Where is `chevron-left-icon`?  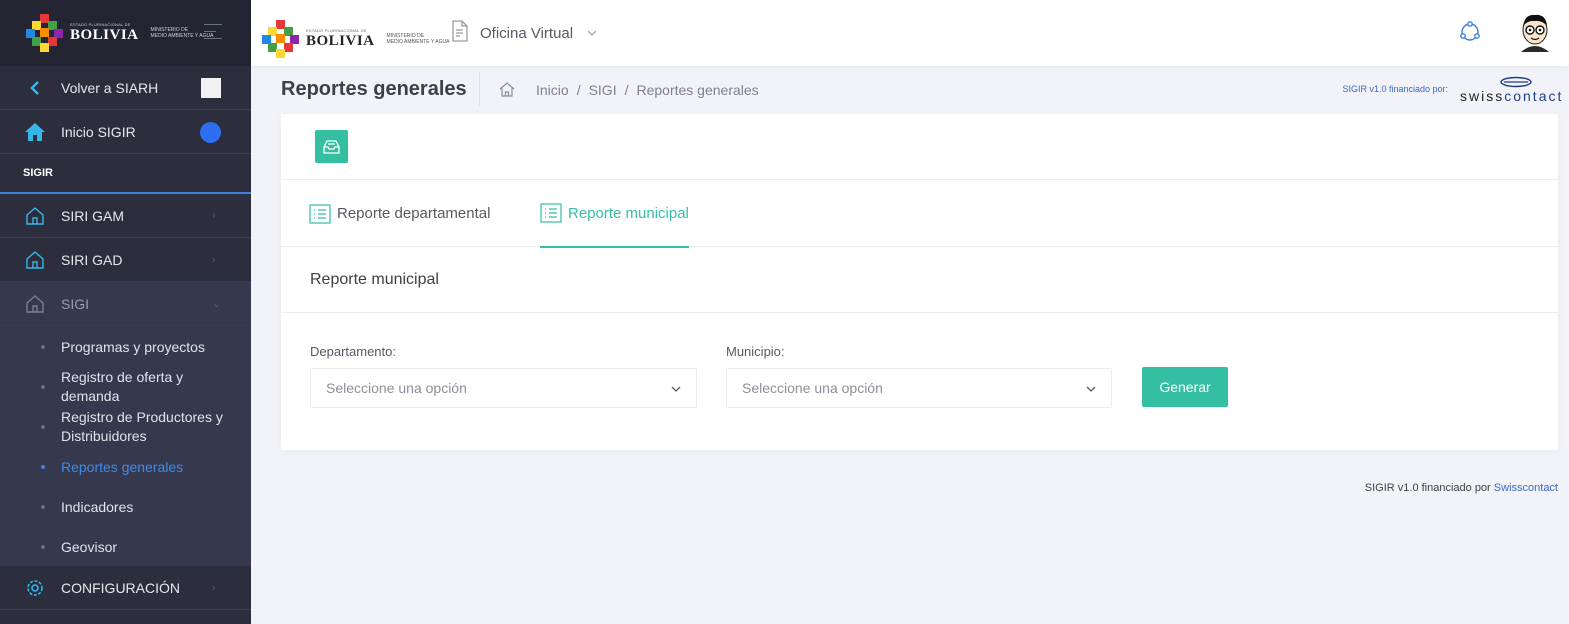 chevron-left-icon is located at coordinates (35, 88).